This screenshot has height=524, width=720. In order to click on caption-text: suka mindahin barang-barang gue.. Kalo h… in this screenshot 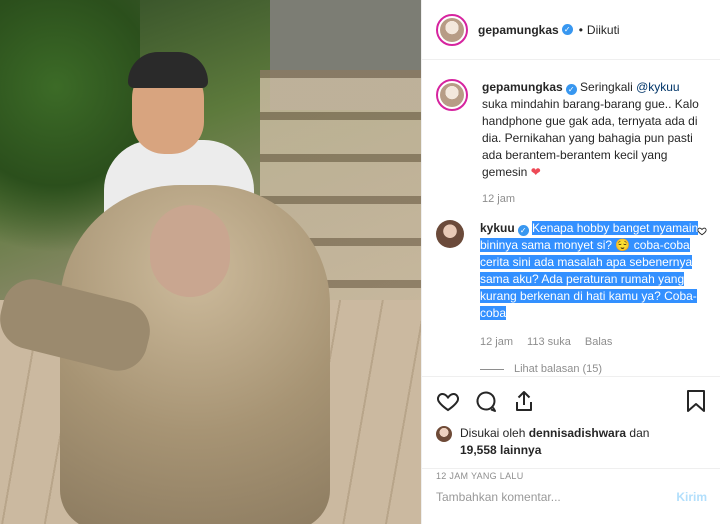, I will do `click(590, 138)`.